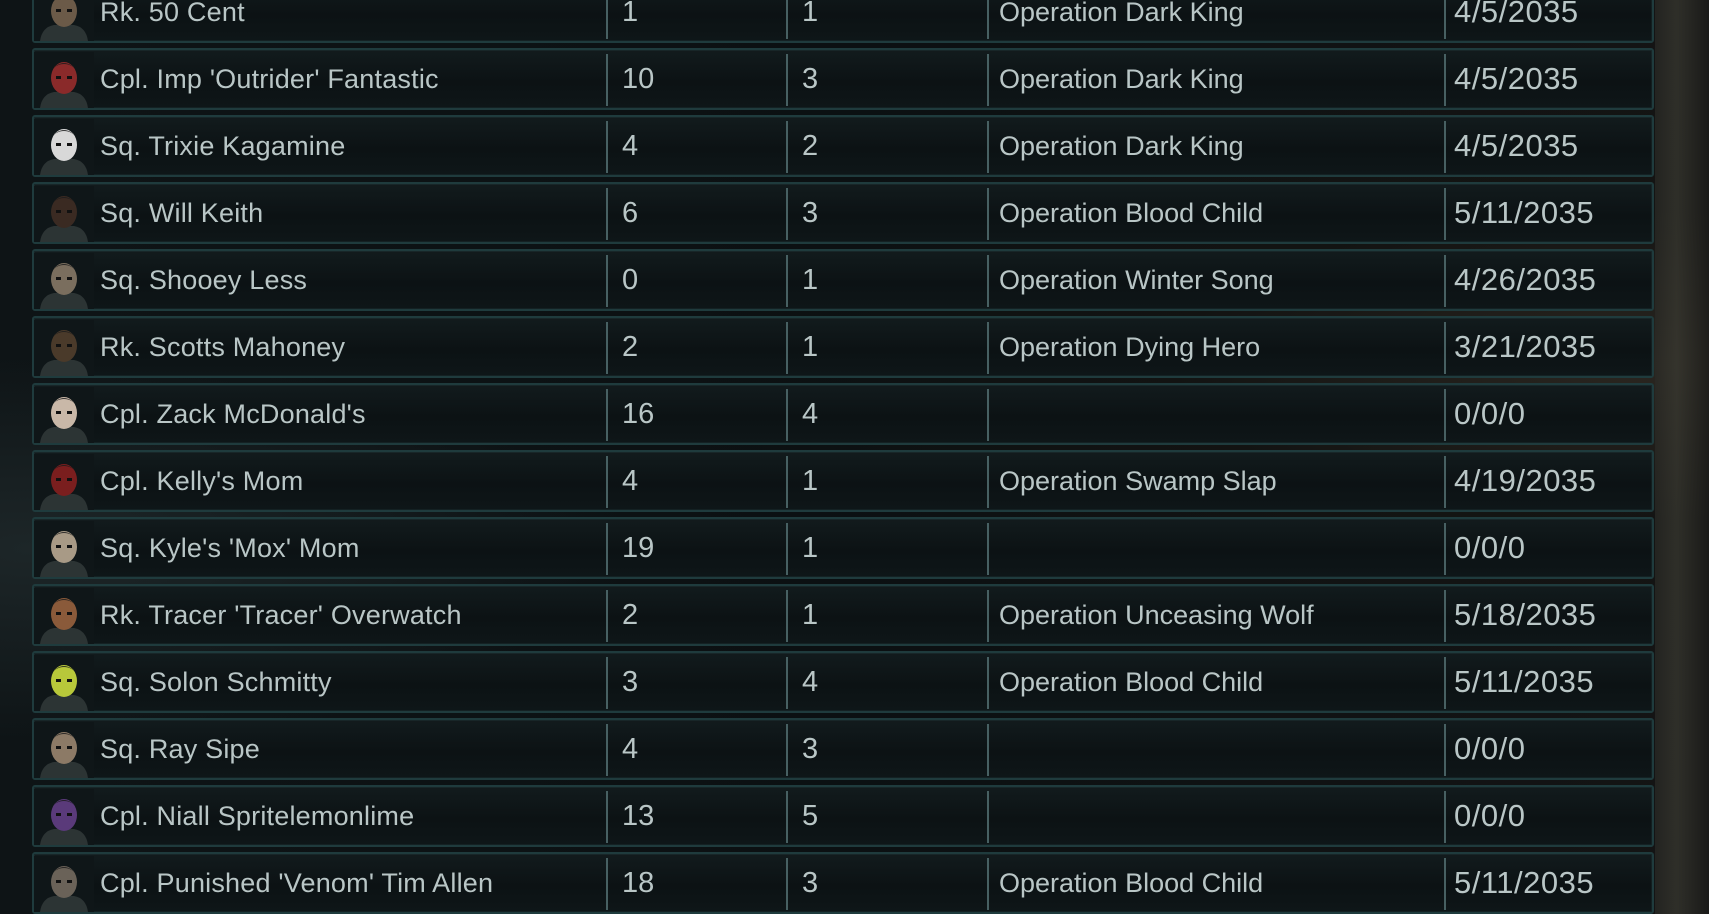  What do you see at coordinates (843, 749) in the screenshot?
I see `soldier-row: Sq. Ray Sipe 4 3 0/0/0` at bounding box center [843, 749].